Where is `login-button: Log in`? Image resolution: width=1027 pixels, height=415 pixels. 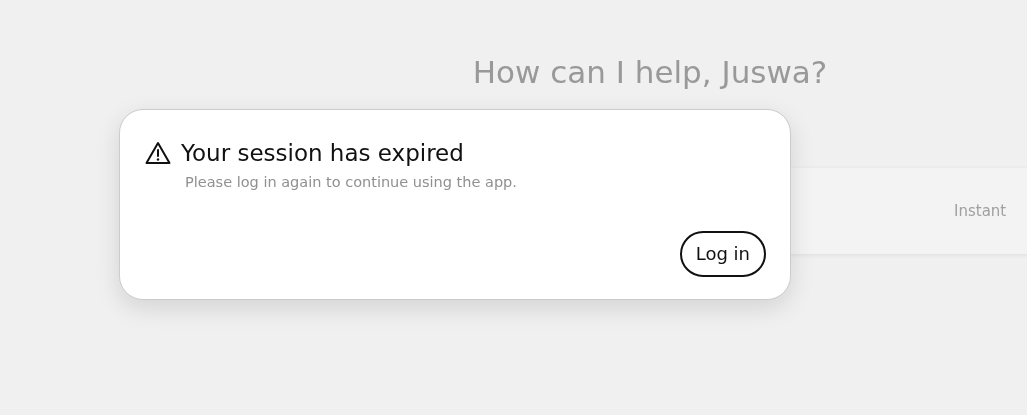 login-button: Log in is located at coordinates (722, 254).